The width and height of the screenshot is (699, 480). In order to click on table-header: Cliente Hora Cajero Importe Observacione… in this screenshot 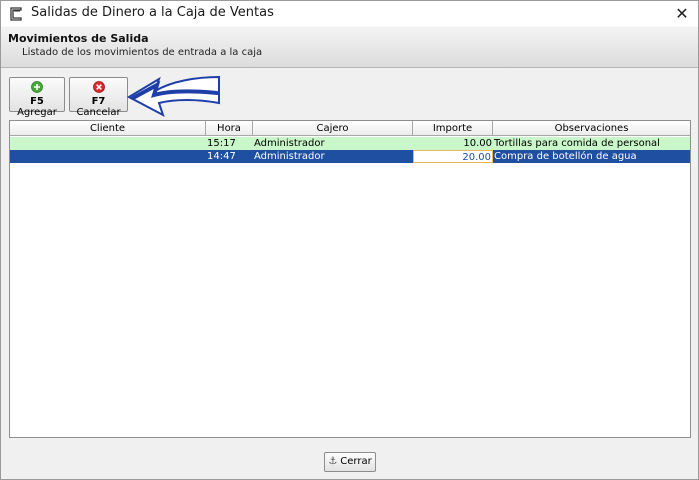, I will do `click(350, 128)`.